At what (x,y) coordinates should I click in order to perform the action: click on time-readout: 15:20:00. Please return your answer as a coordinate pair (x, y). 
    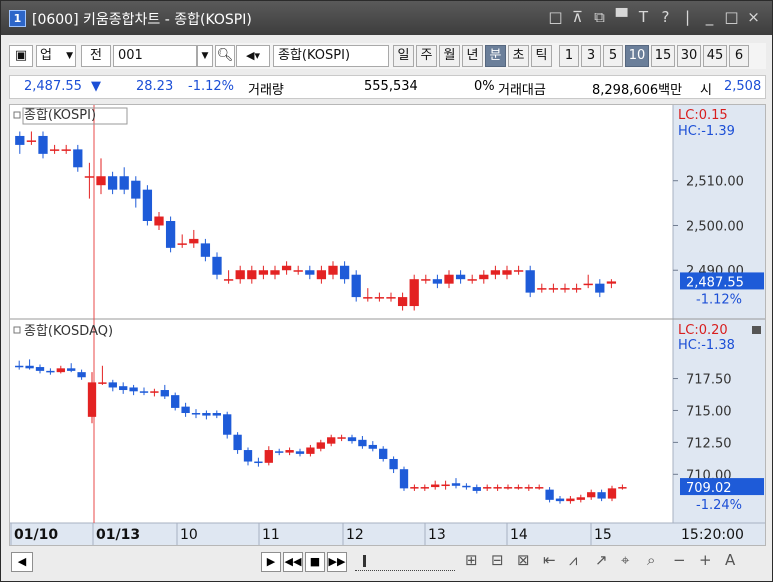
    Looking at the image, I should click on (712, 535).